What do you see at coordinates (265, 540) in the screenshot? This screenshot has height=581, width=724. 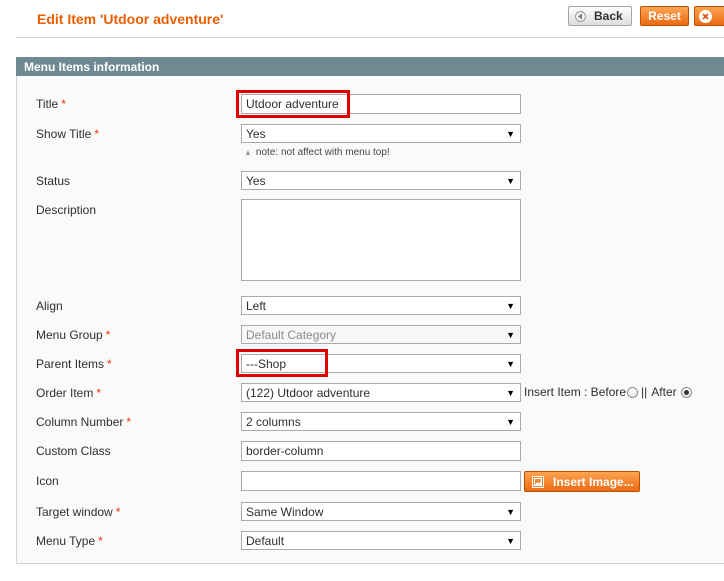 I see `menu-type-value: Default` at bounding box center [265, 540].